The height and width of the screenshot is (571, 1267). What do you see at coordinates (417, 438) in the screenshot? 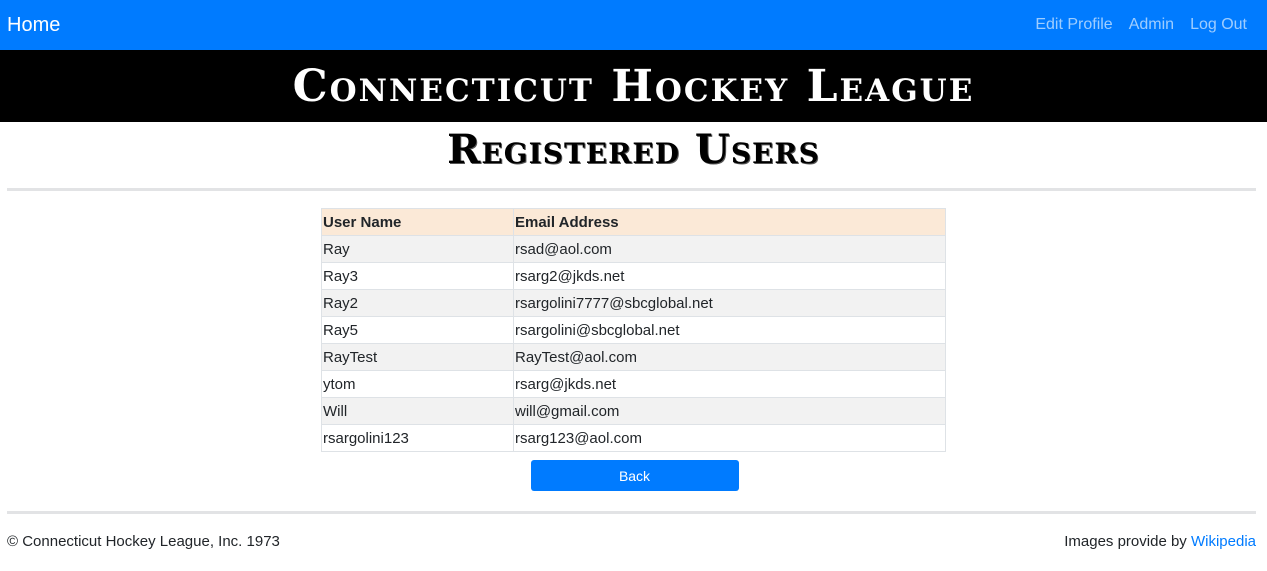
I see `user-name-cell: rsargolini123` at bounding box center [417, 438].